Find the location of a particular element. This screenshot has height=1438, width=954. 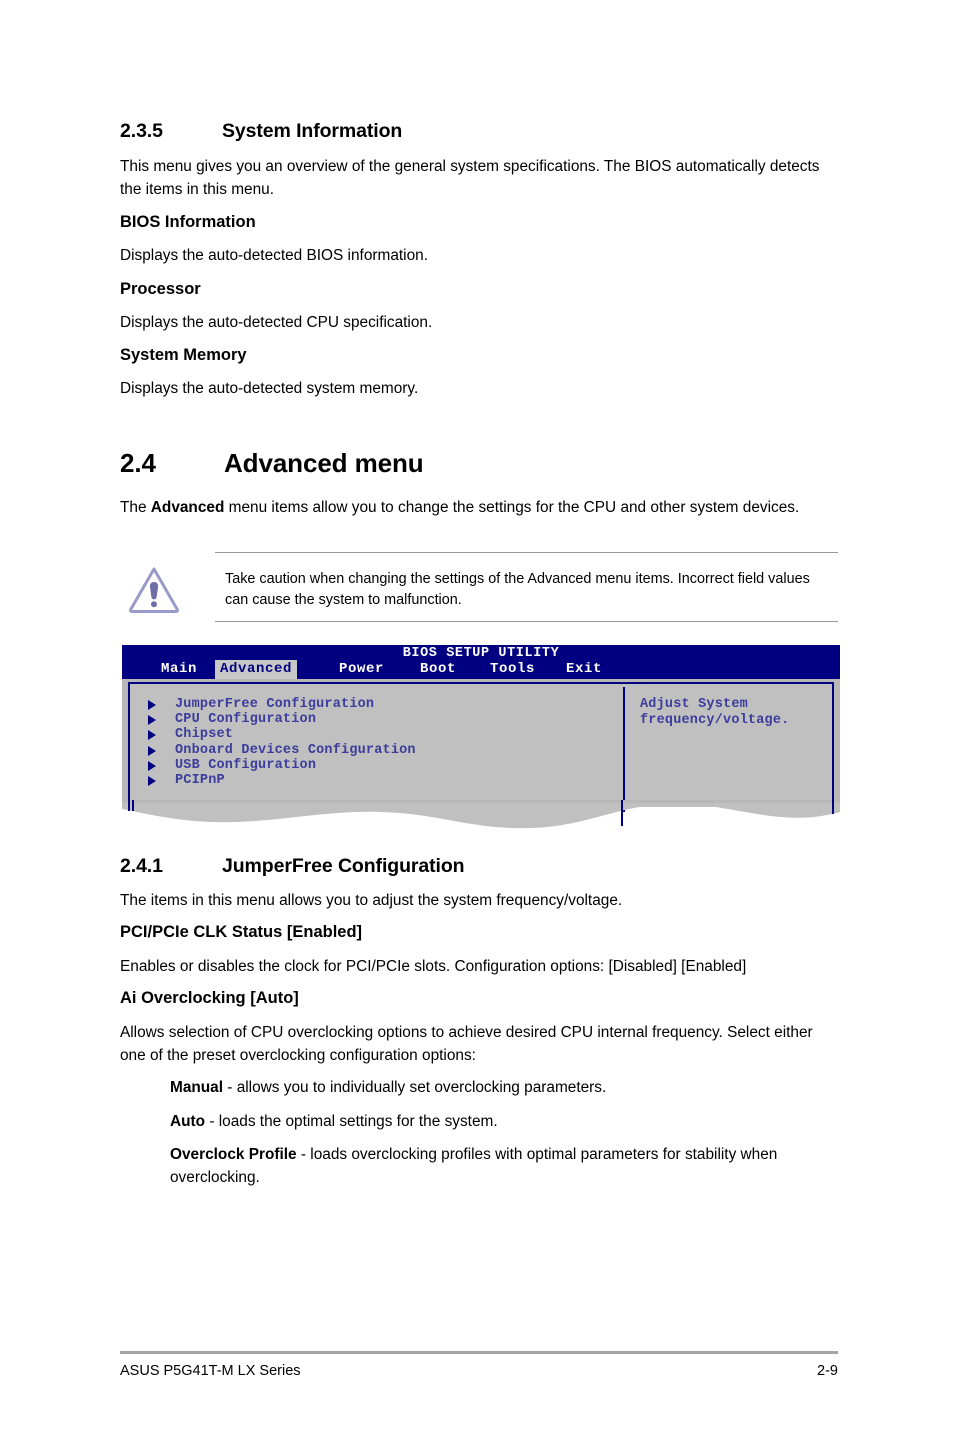

bios-menu-item-usb-configuration: USB Configuration is located at coordinates (378, 765).